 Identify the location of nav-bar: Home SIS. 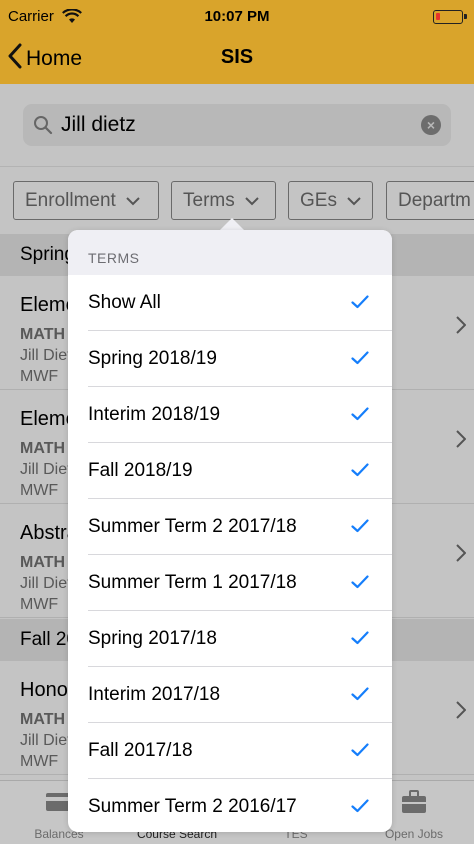
(237, 59).